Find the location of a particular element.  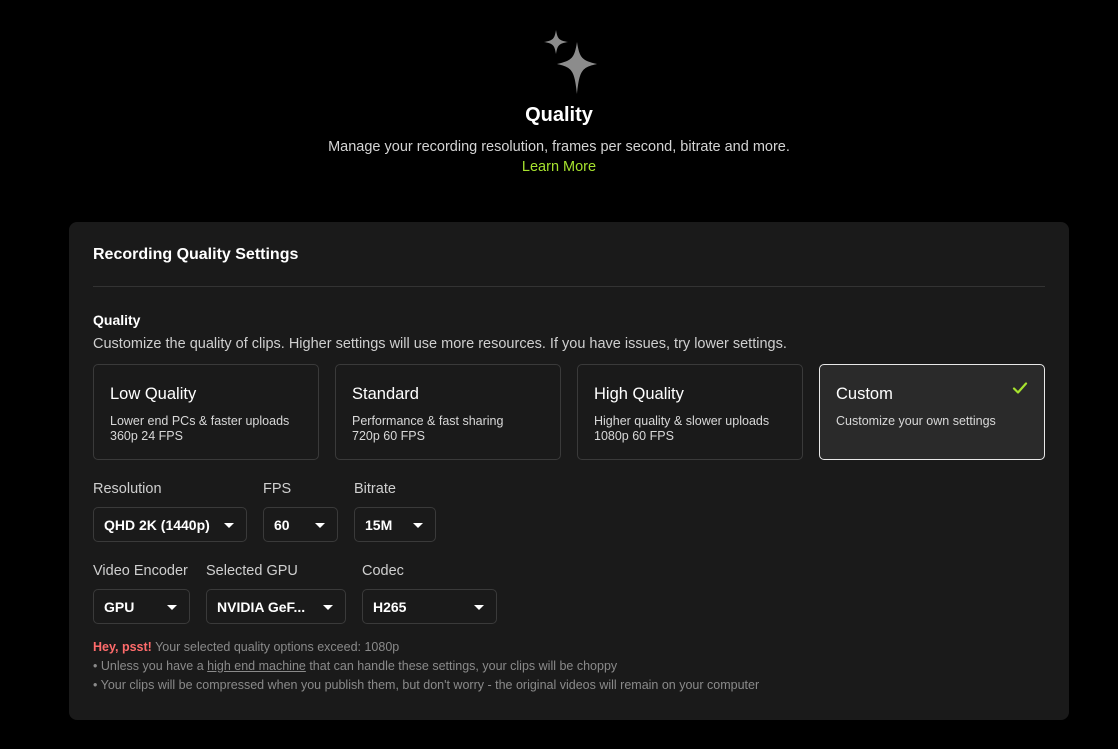

video-encoder-select: GPU is located at coordinates (141, 606).